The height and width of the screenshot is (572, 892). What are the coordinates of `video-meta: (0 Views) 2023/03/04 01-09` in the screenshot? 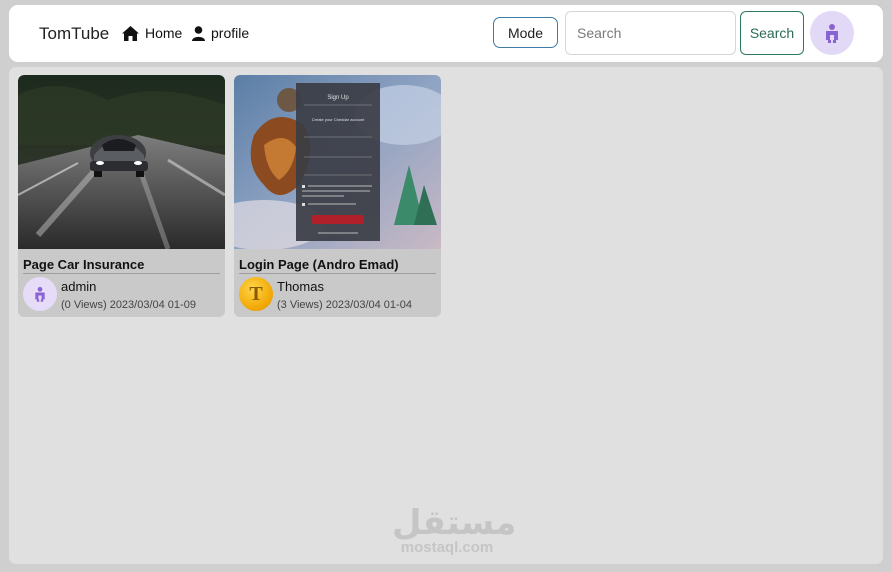 It's located at (128, 305).